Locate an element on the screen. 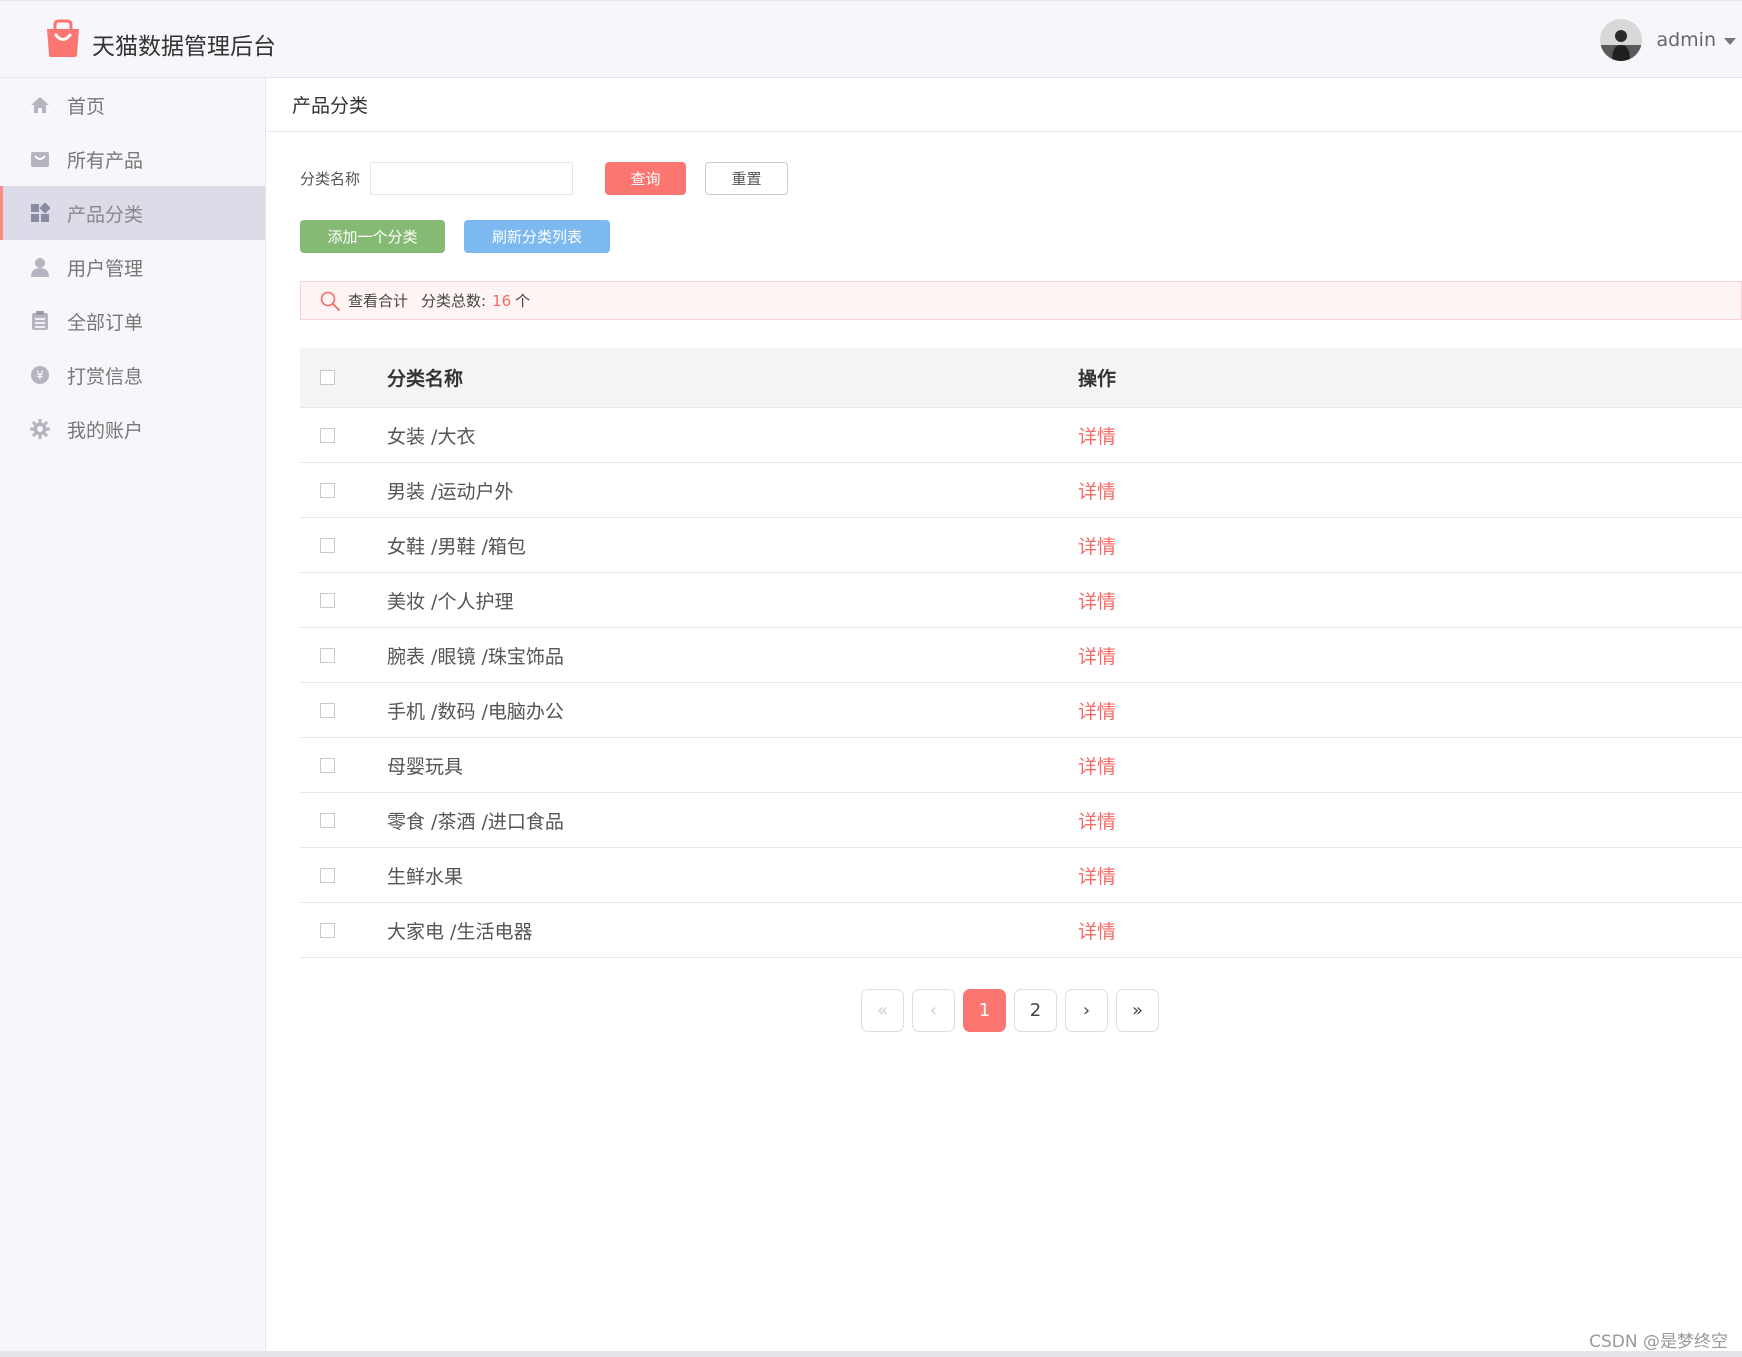  sidebar-item-label: 全部订单 is located at coordinates (105, 322).